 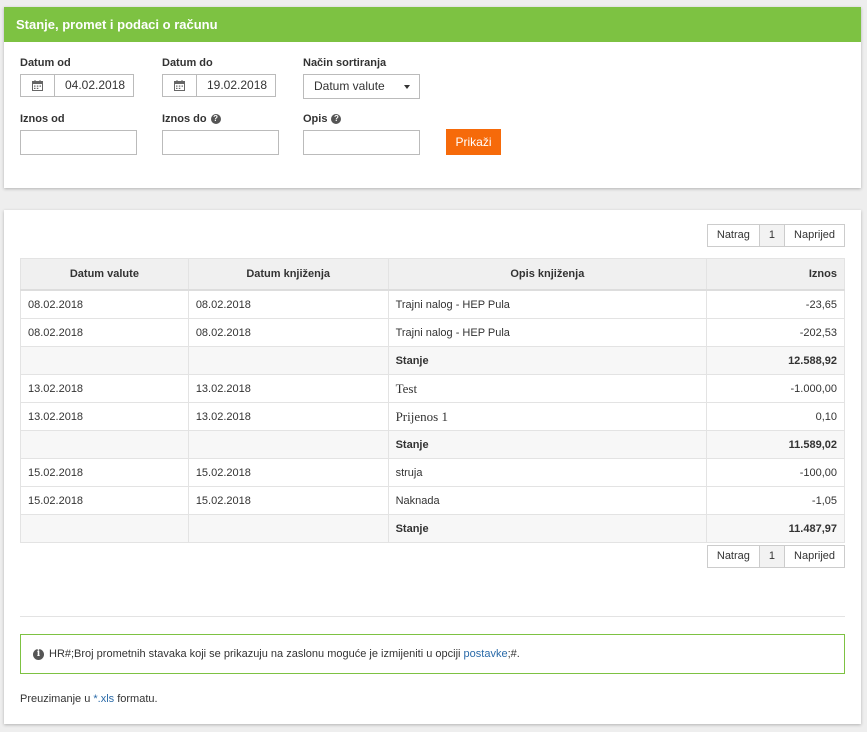 What do you see at coordinates (42, 119) in the screenshot?
I see `amount-from-label: Iznos od` at bounding box center [42, 119].